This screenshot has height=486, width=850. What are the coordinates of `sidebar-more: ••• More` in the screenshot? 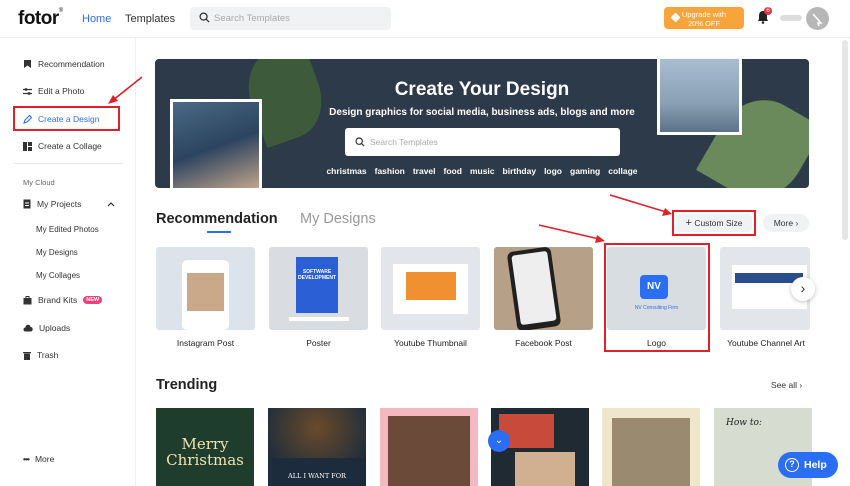 It's located at (38, 459).